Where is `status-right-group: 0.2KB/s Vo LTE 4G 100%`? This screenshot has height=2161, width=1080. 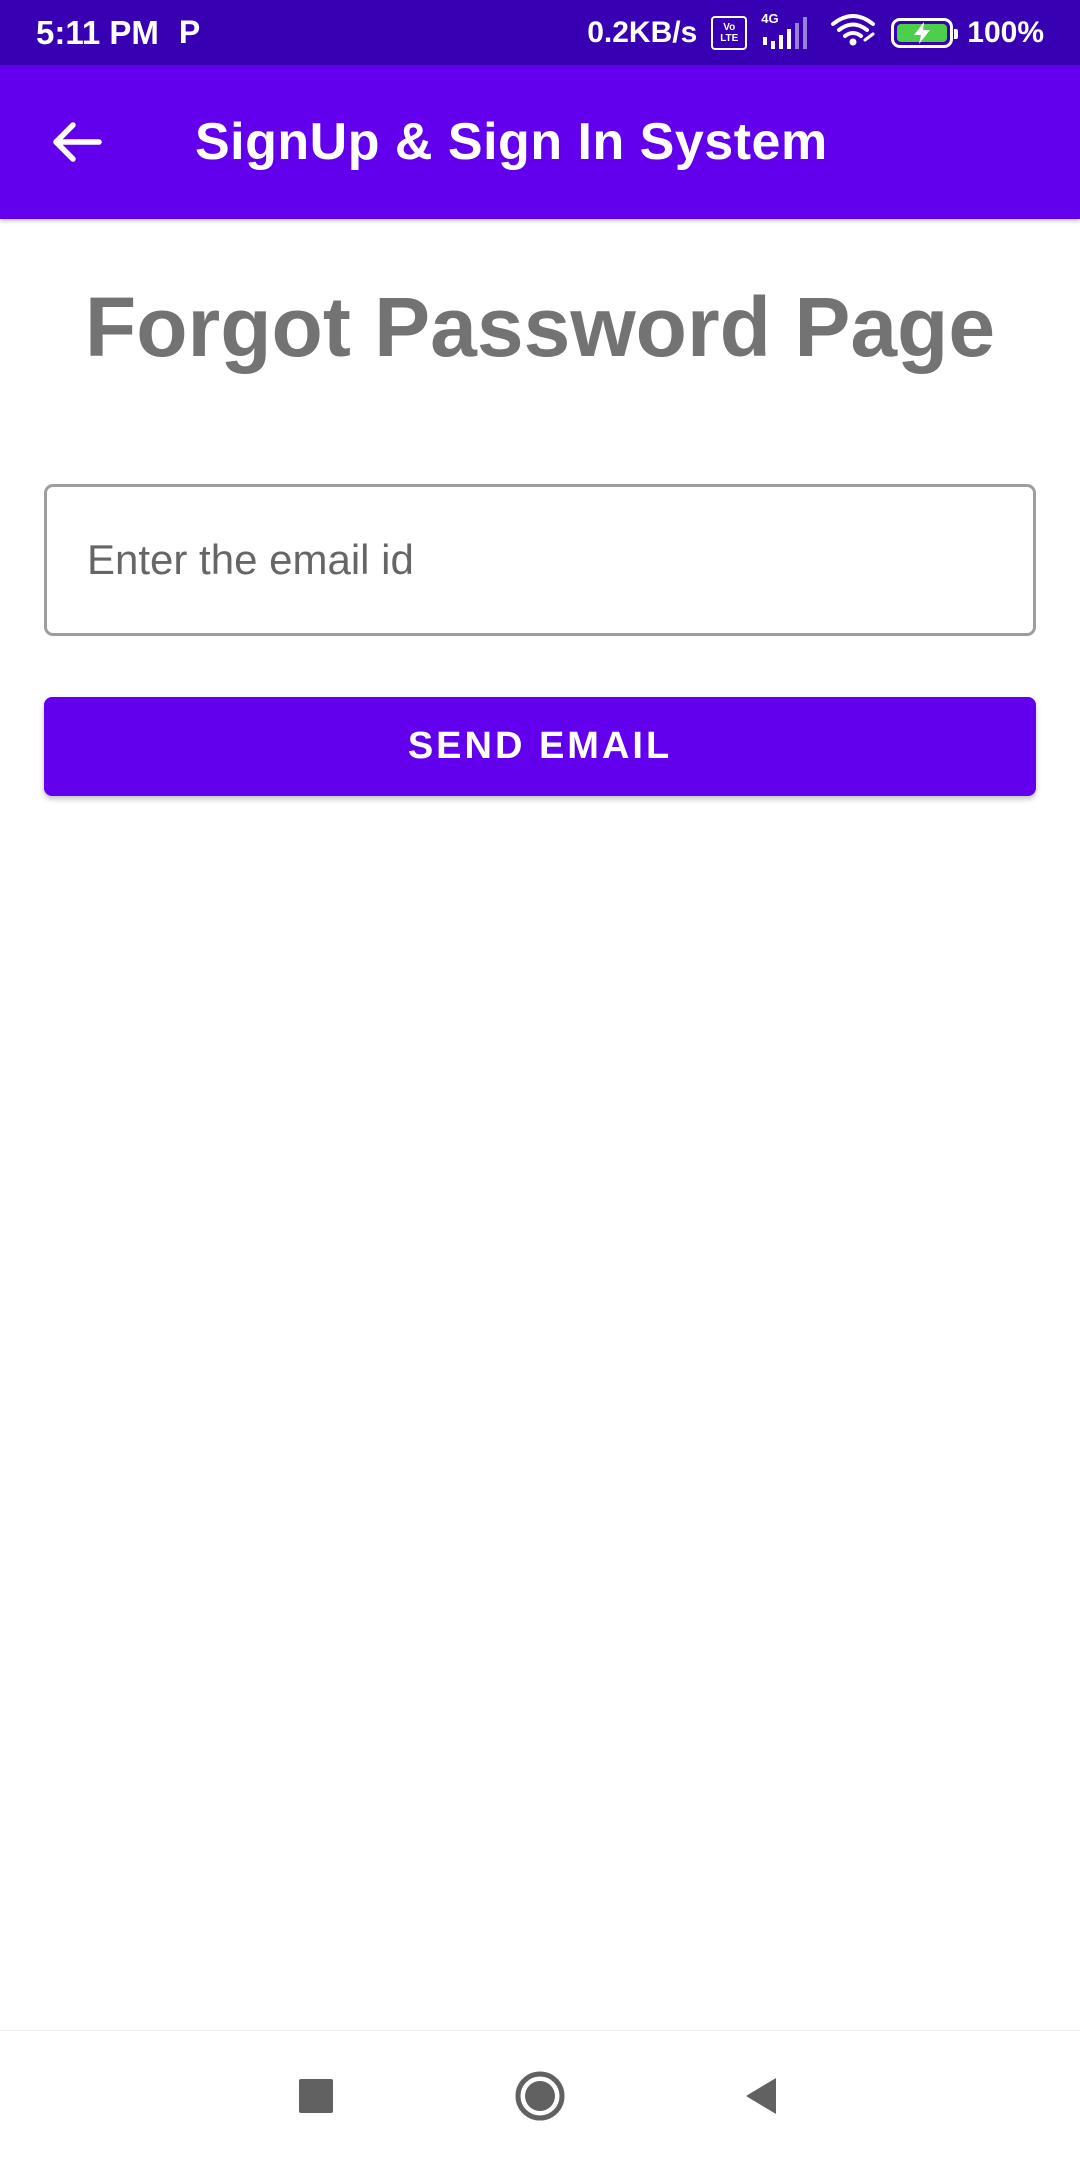 status-right-group: 0.2KB/s Vo LTE 4G 100% is located at coordinates (815, 32).